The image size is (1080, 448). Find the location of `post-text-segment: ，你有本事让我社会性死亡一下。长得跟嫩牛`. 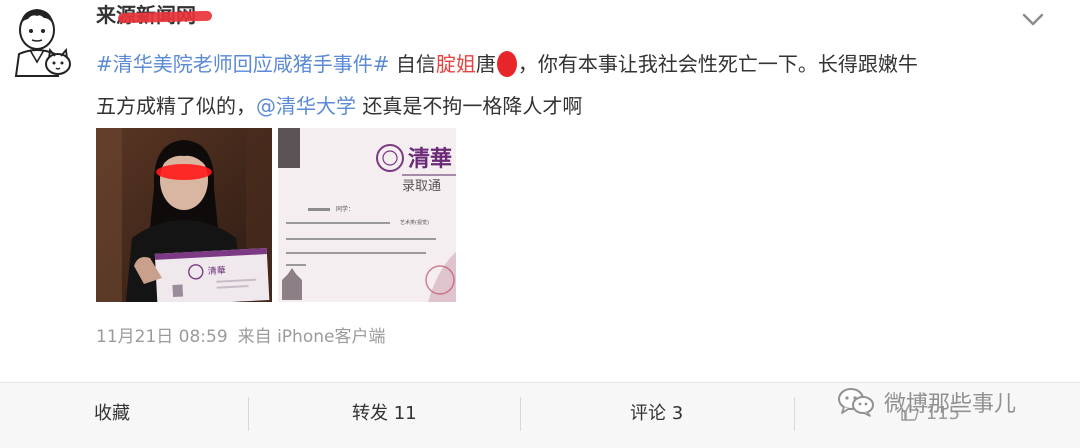

post-text-segment: ，你有本事让我社会性死亡一下。长得跟嫩牛 is located at coordinates (717, 64).